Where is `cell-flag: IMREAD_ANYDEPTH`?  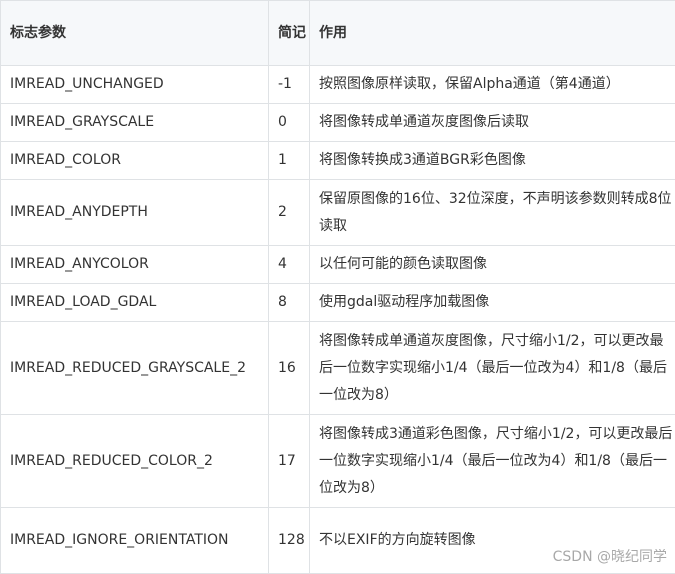 cell-flag: IMREAD_ANYDEPTH is located at coordinates (135, 213).